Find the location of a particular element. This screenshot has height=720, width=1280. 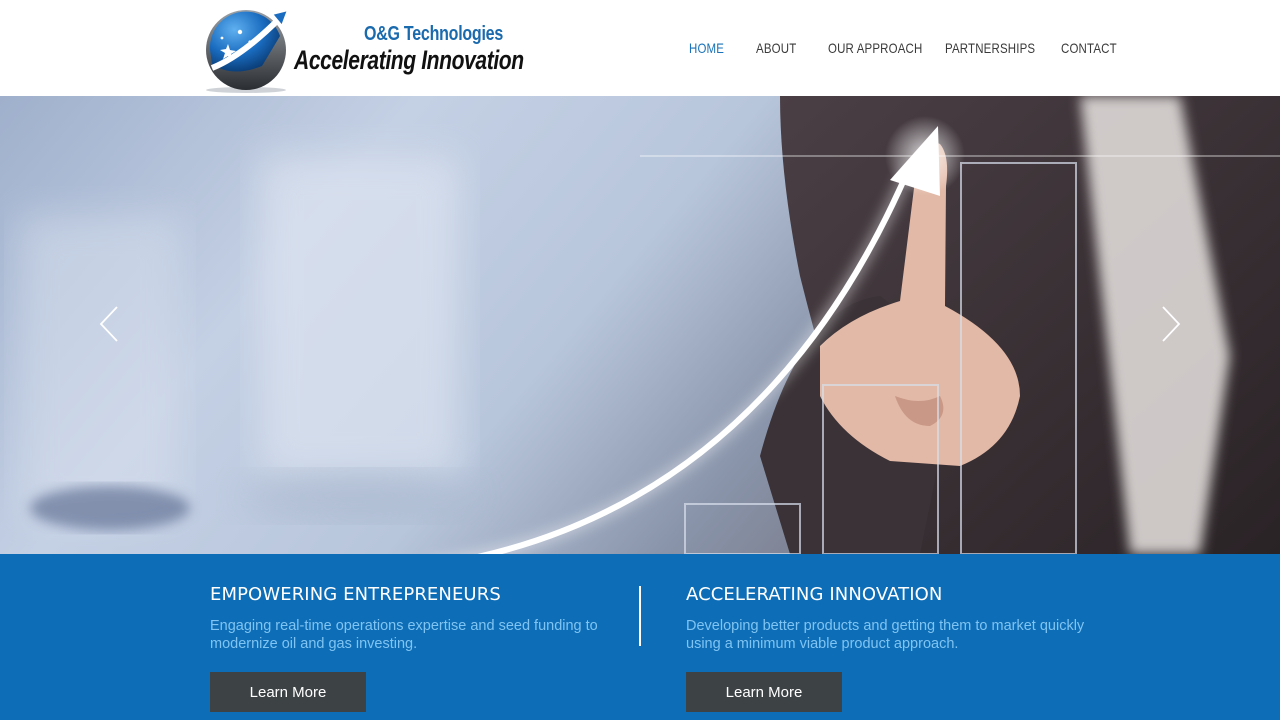

slideshow-prev-button is located at coordinates (110, 324).